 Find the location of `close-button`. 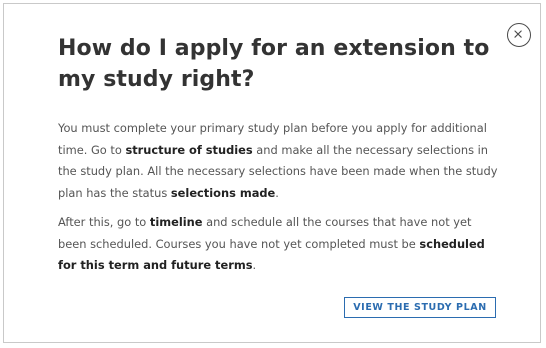

close-button is located at coordinates (519, 35).